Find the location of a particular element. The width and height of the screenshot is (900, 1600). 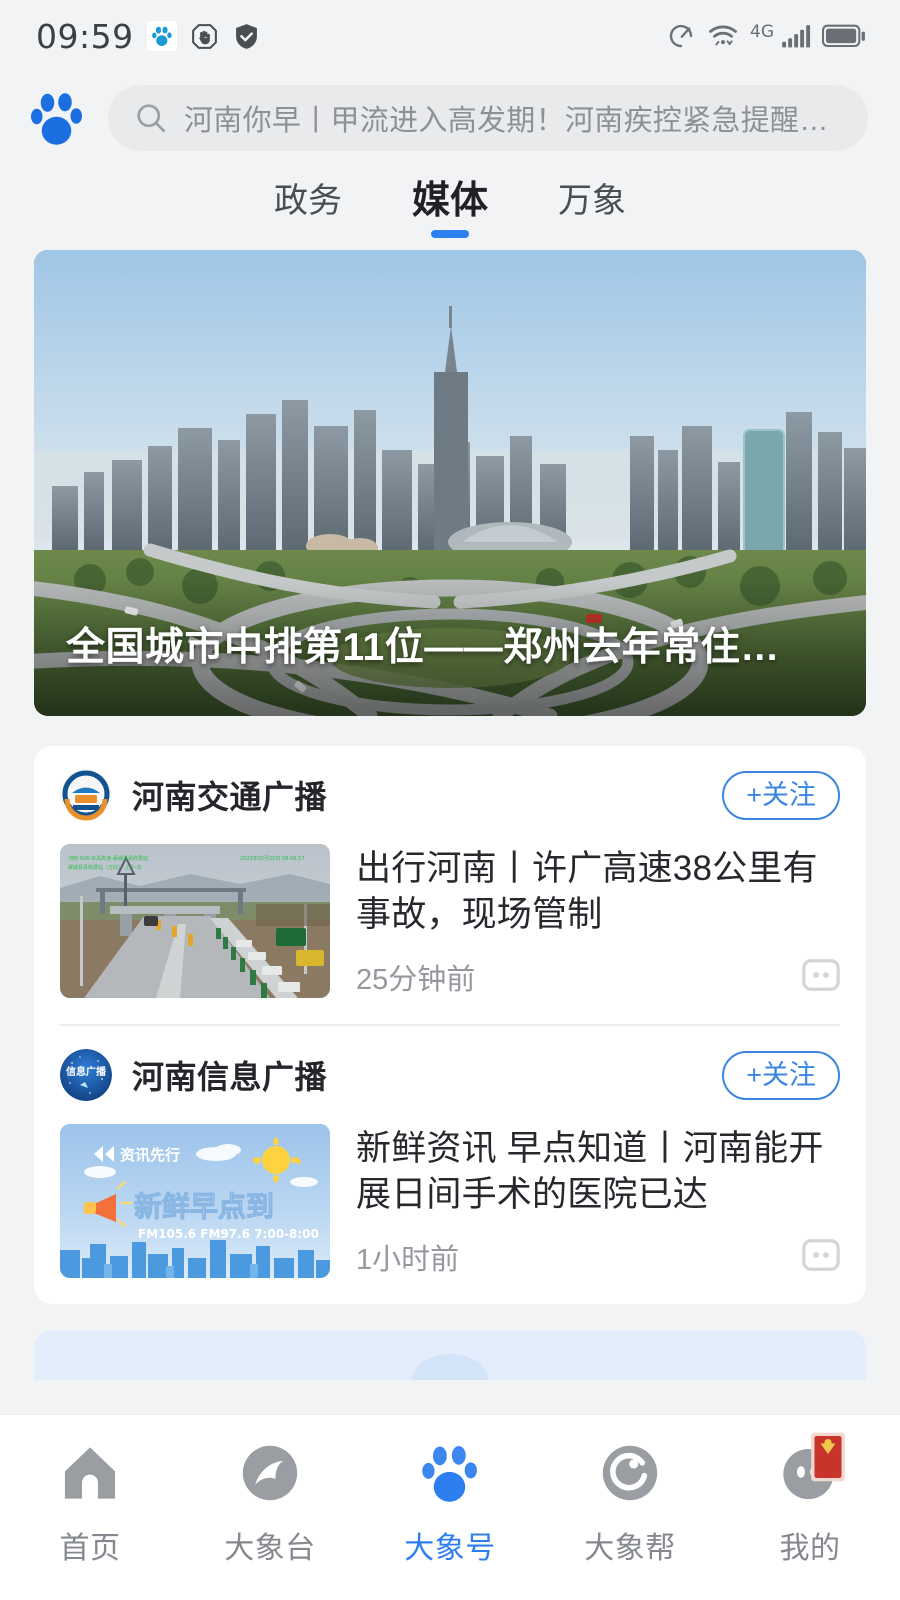

status-bar-right: 4G is located at coordinates (766, 36).